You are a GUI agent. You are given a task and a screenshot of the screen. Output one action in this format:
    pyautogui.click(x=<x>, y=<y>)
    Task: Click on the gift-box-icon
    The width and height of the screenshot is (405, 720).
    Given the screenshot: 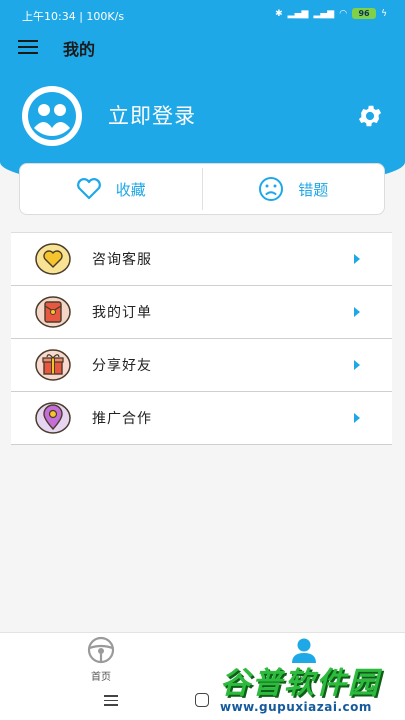 What is the action you would take?
    pyautogui.click(x=53, y=365)
    